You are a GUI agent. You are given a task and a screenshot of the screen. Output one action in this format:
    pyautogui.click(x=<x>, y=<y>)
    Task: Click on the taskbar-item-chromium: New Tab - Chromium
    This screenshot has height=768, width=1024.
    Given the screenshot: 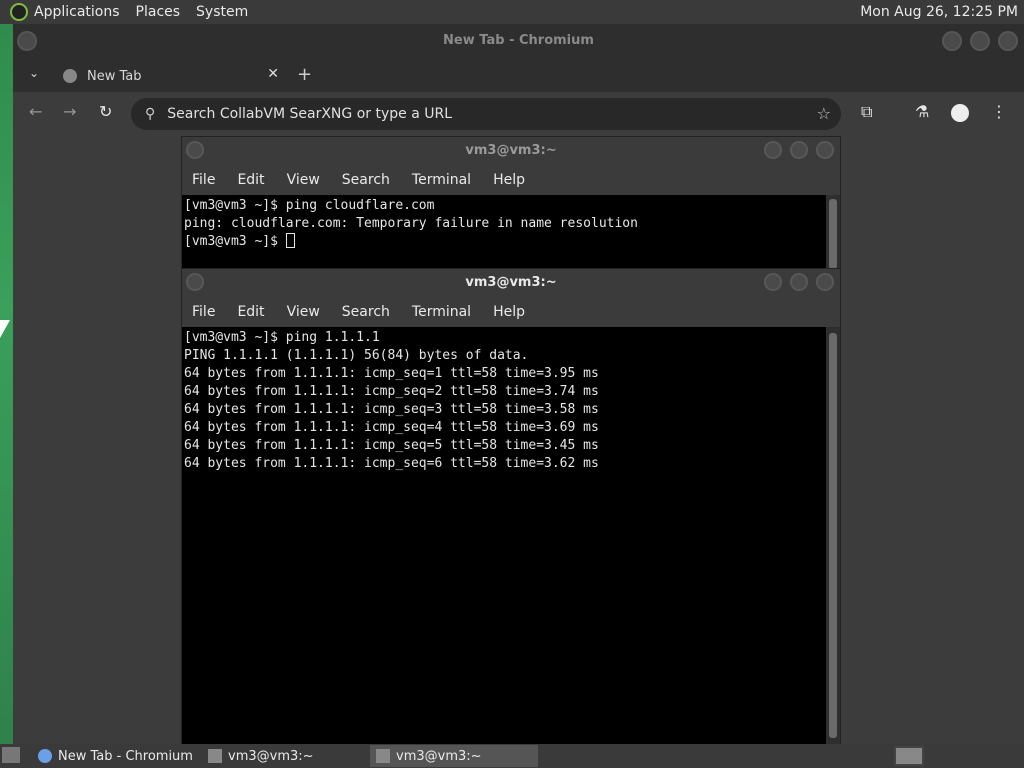 What is the action you would take?
    pyautogui.click(x=116, y=756)
    